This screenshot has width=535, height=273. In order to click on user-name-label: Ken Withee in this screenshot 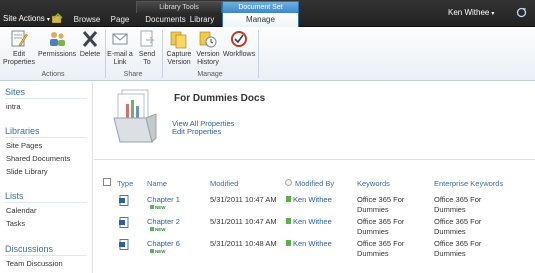, I will do `click(469, 12)`.